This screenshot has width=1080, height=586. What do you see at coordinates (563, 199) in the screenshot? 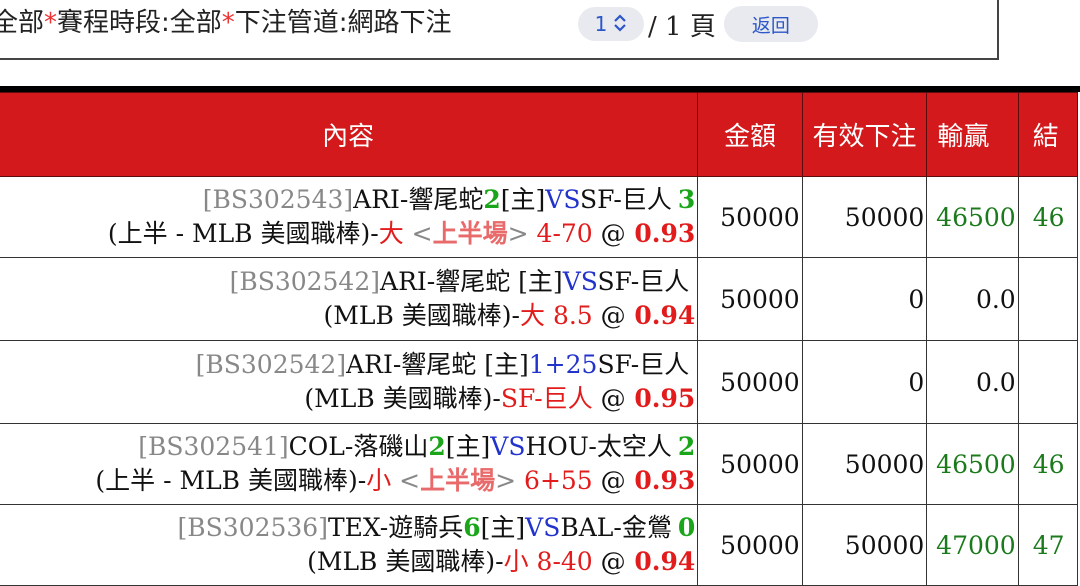
I see `vs-label: VS` at bounding box center [563, 199].